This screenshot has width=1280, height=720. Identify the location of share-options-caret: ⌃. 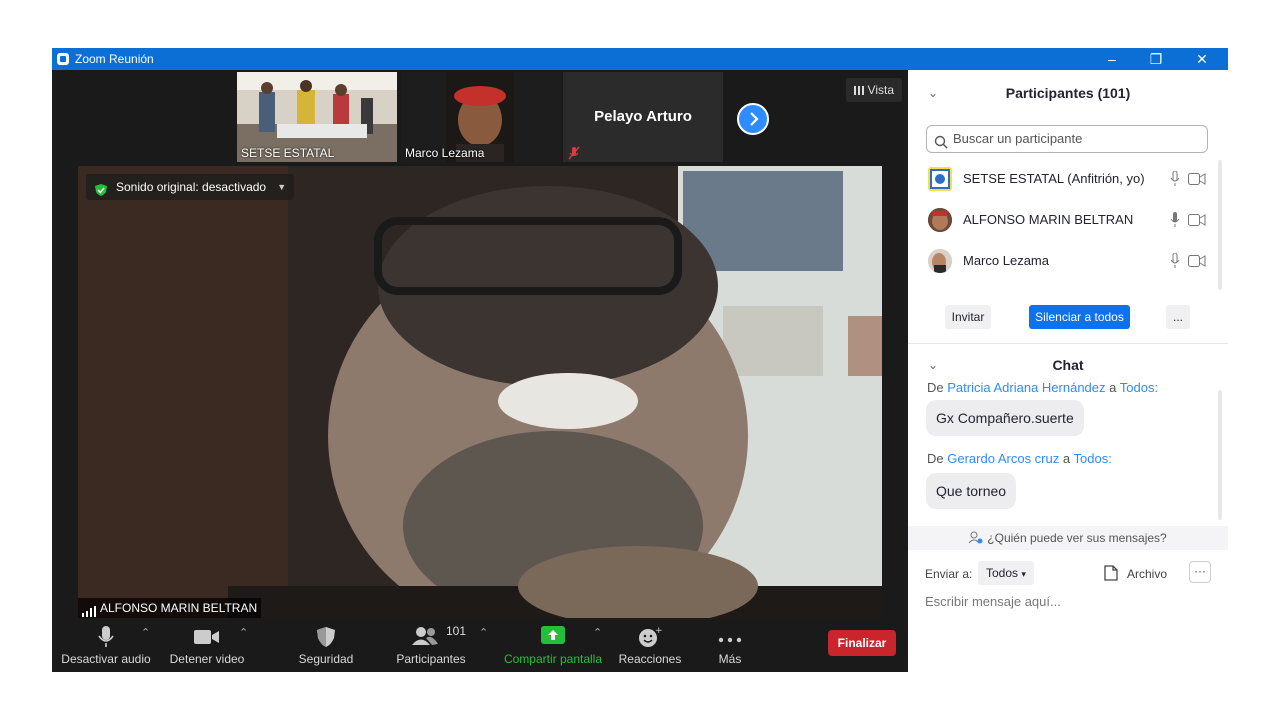
(597, 632).